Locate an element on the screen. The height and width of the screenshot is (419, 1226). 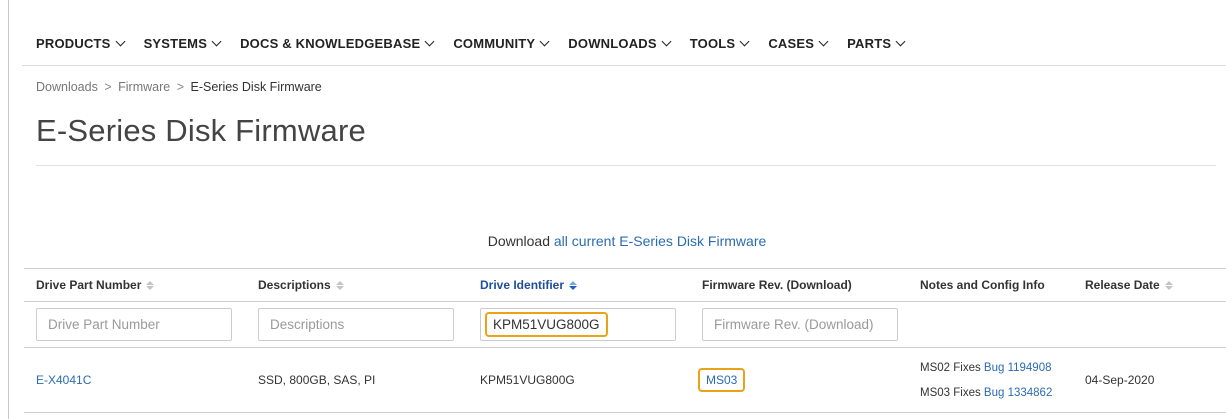
nav-label: COMMUNITY is located at coordinates (494, 43).